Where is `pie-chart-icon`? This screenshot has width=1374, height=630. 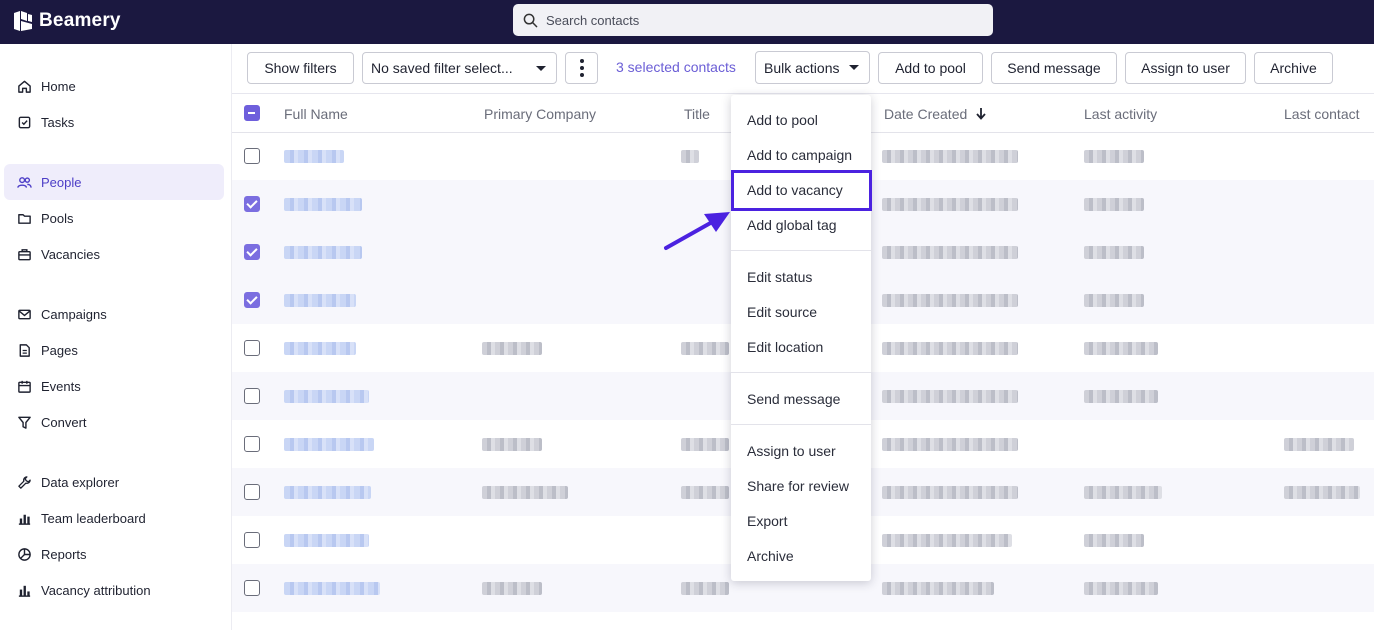
pie-chart-icon is located at coordinates (24, 554).